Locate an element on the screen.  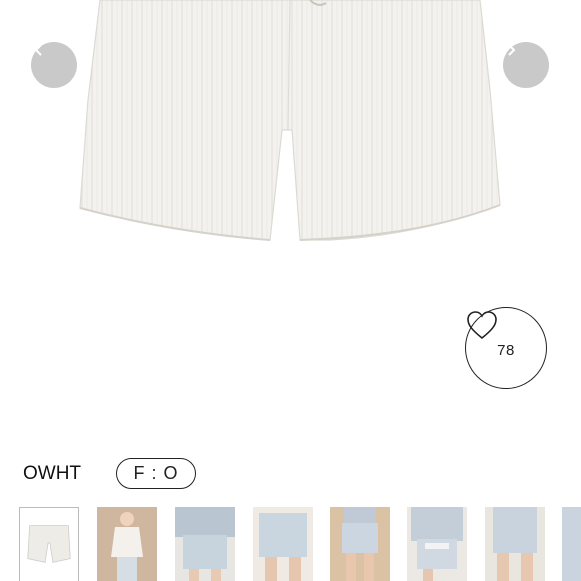
carousel-prev-button is located at coordinates (54, 65).